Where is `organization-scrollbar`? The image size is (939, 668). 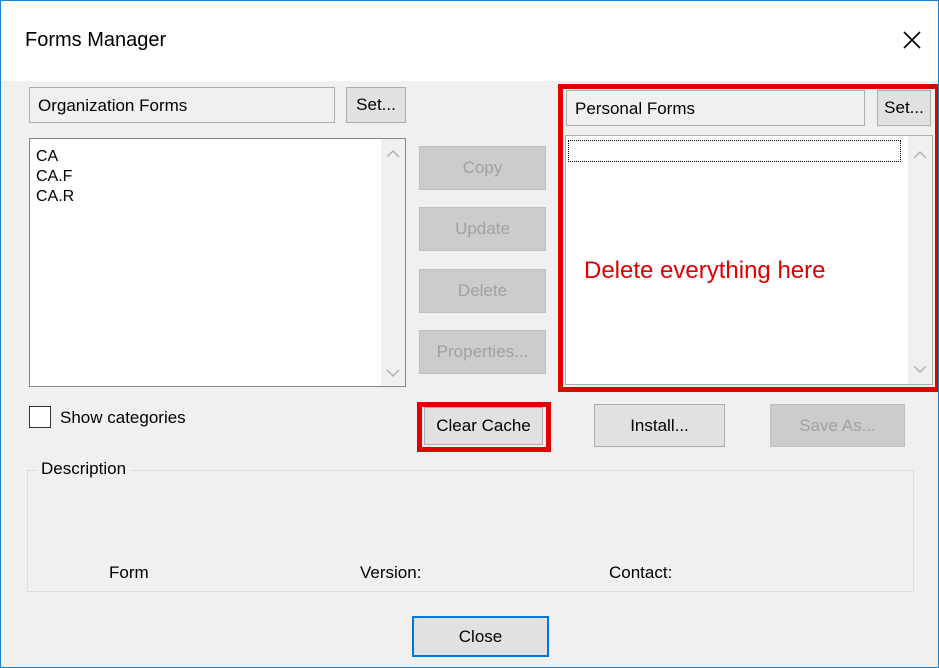 organization-scrollbar is located at coordinates (393, 262).